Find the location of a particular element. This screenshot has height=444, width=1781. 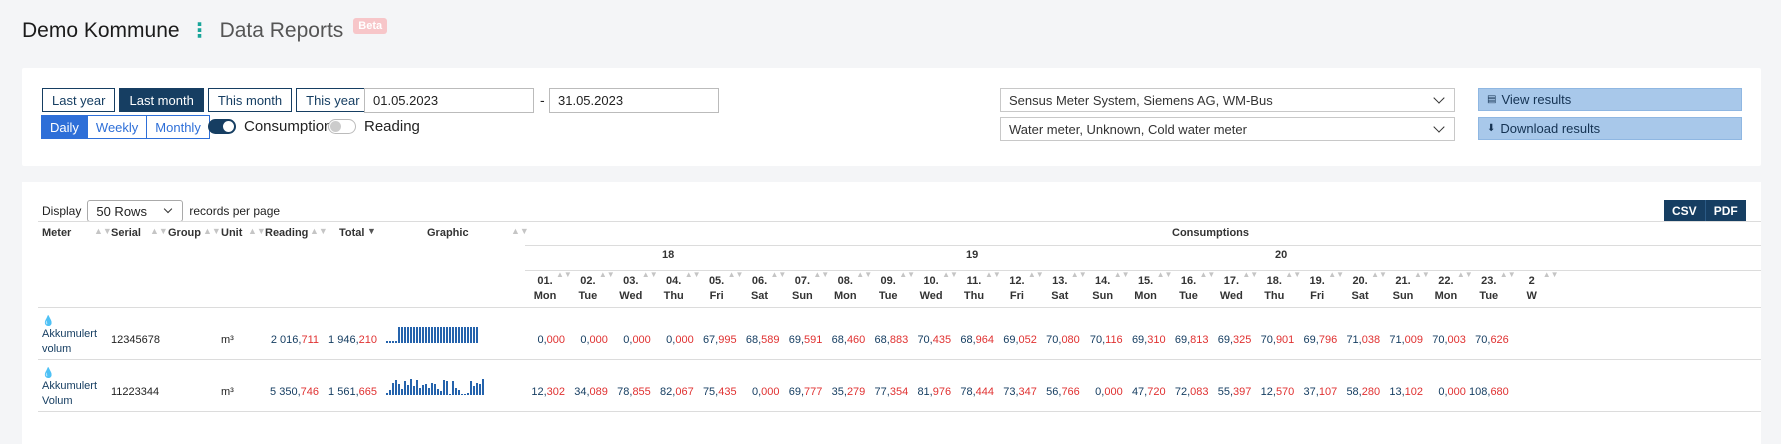

consumption-cell: 68,883 is located at coordinates (891, 340).